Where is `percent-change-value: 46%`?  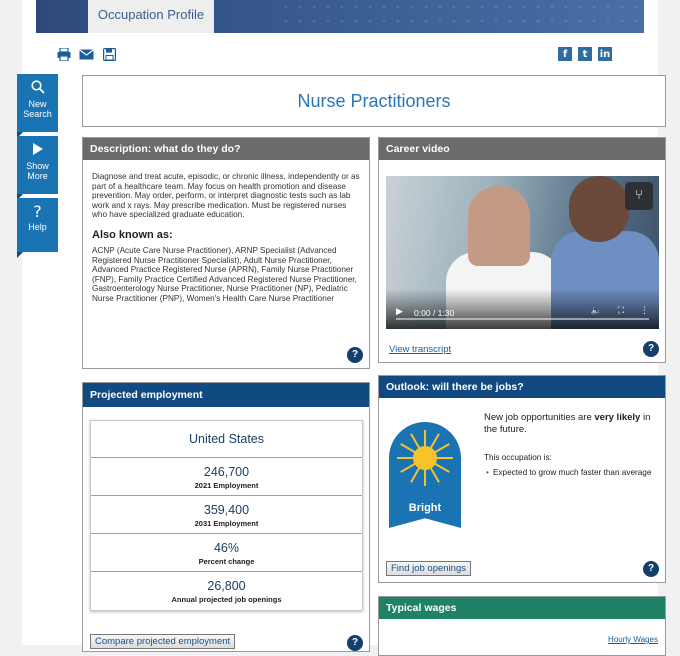
percent-change-value: 46% is located at coordinates (226, 548).